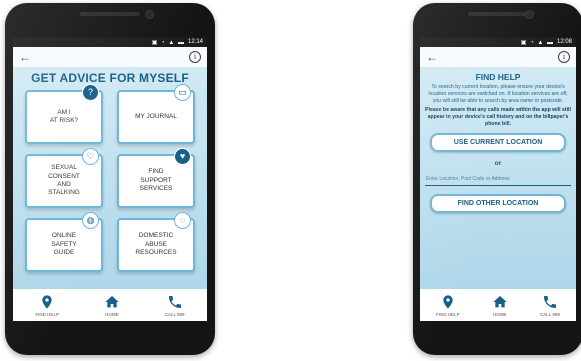  What do you see at coordinates (110, 42) in the screenshot?
I see `status-bar: ▣ ◔ ▲ ▬ 12:14` at bounding box center [110, 42].